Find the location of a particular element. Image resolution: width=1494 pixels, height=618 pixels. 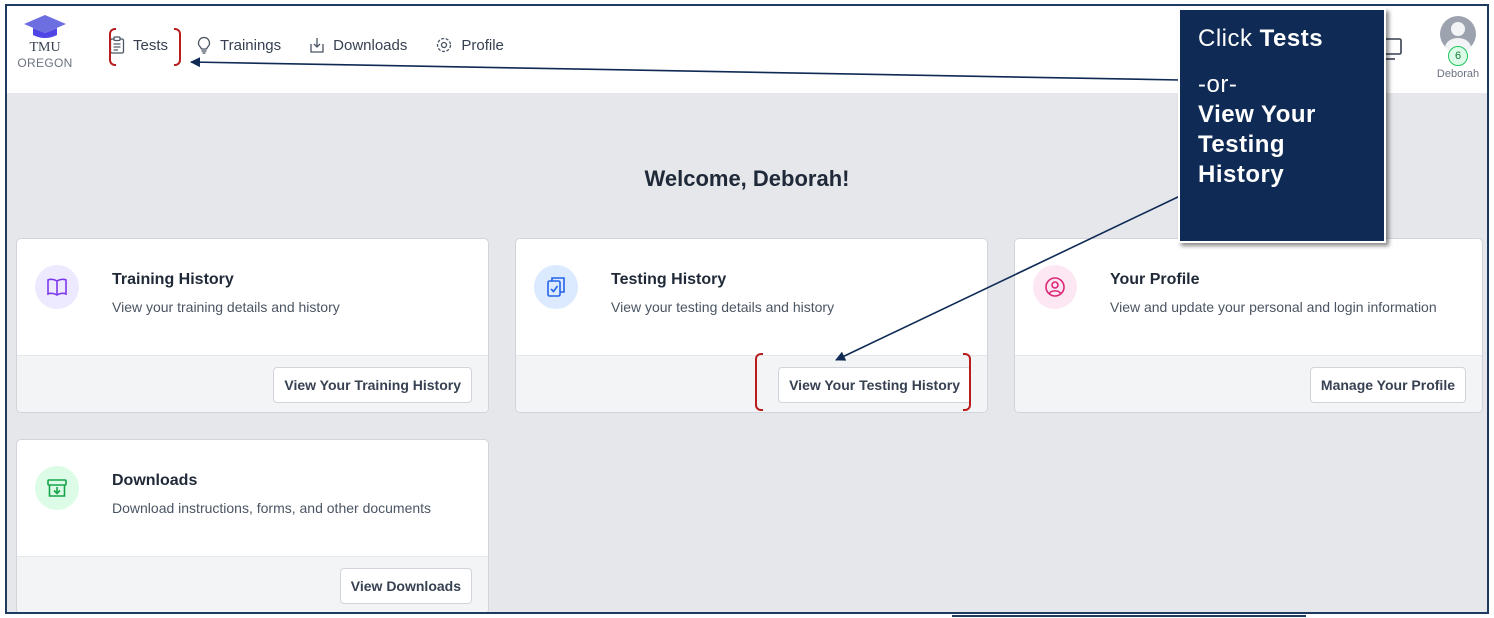

tests-bracket-left is located at coordinates (112, 47).